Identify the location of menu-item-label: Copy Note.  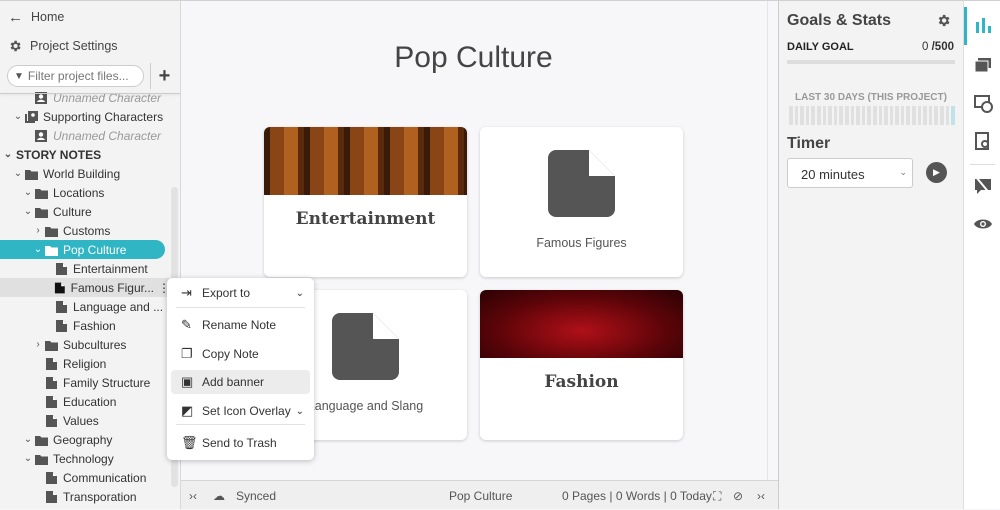
(230, 354).